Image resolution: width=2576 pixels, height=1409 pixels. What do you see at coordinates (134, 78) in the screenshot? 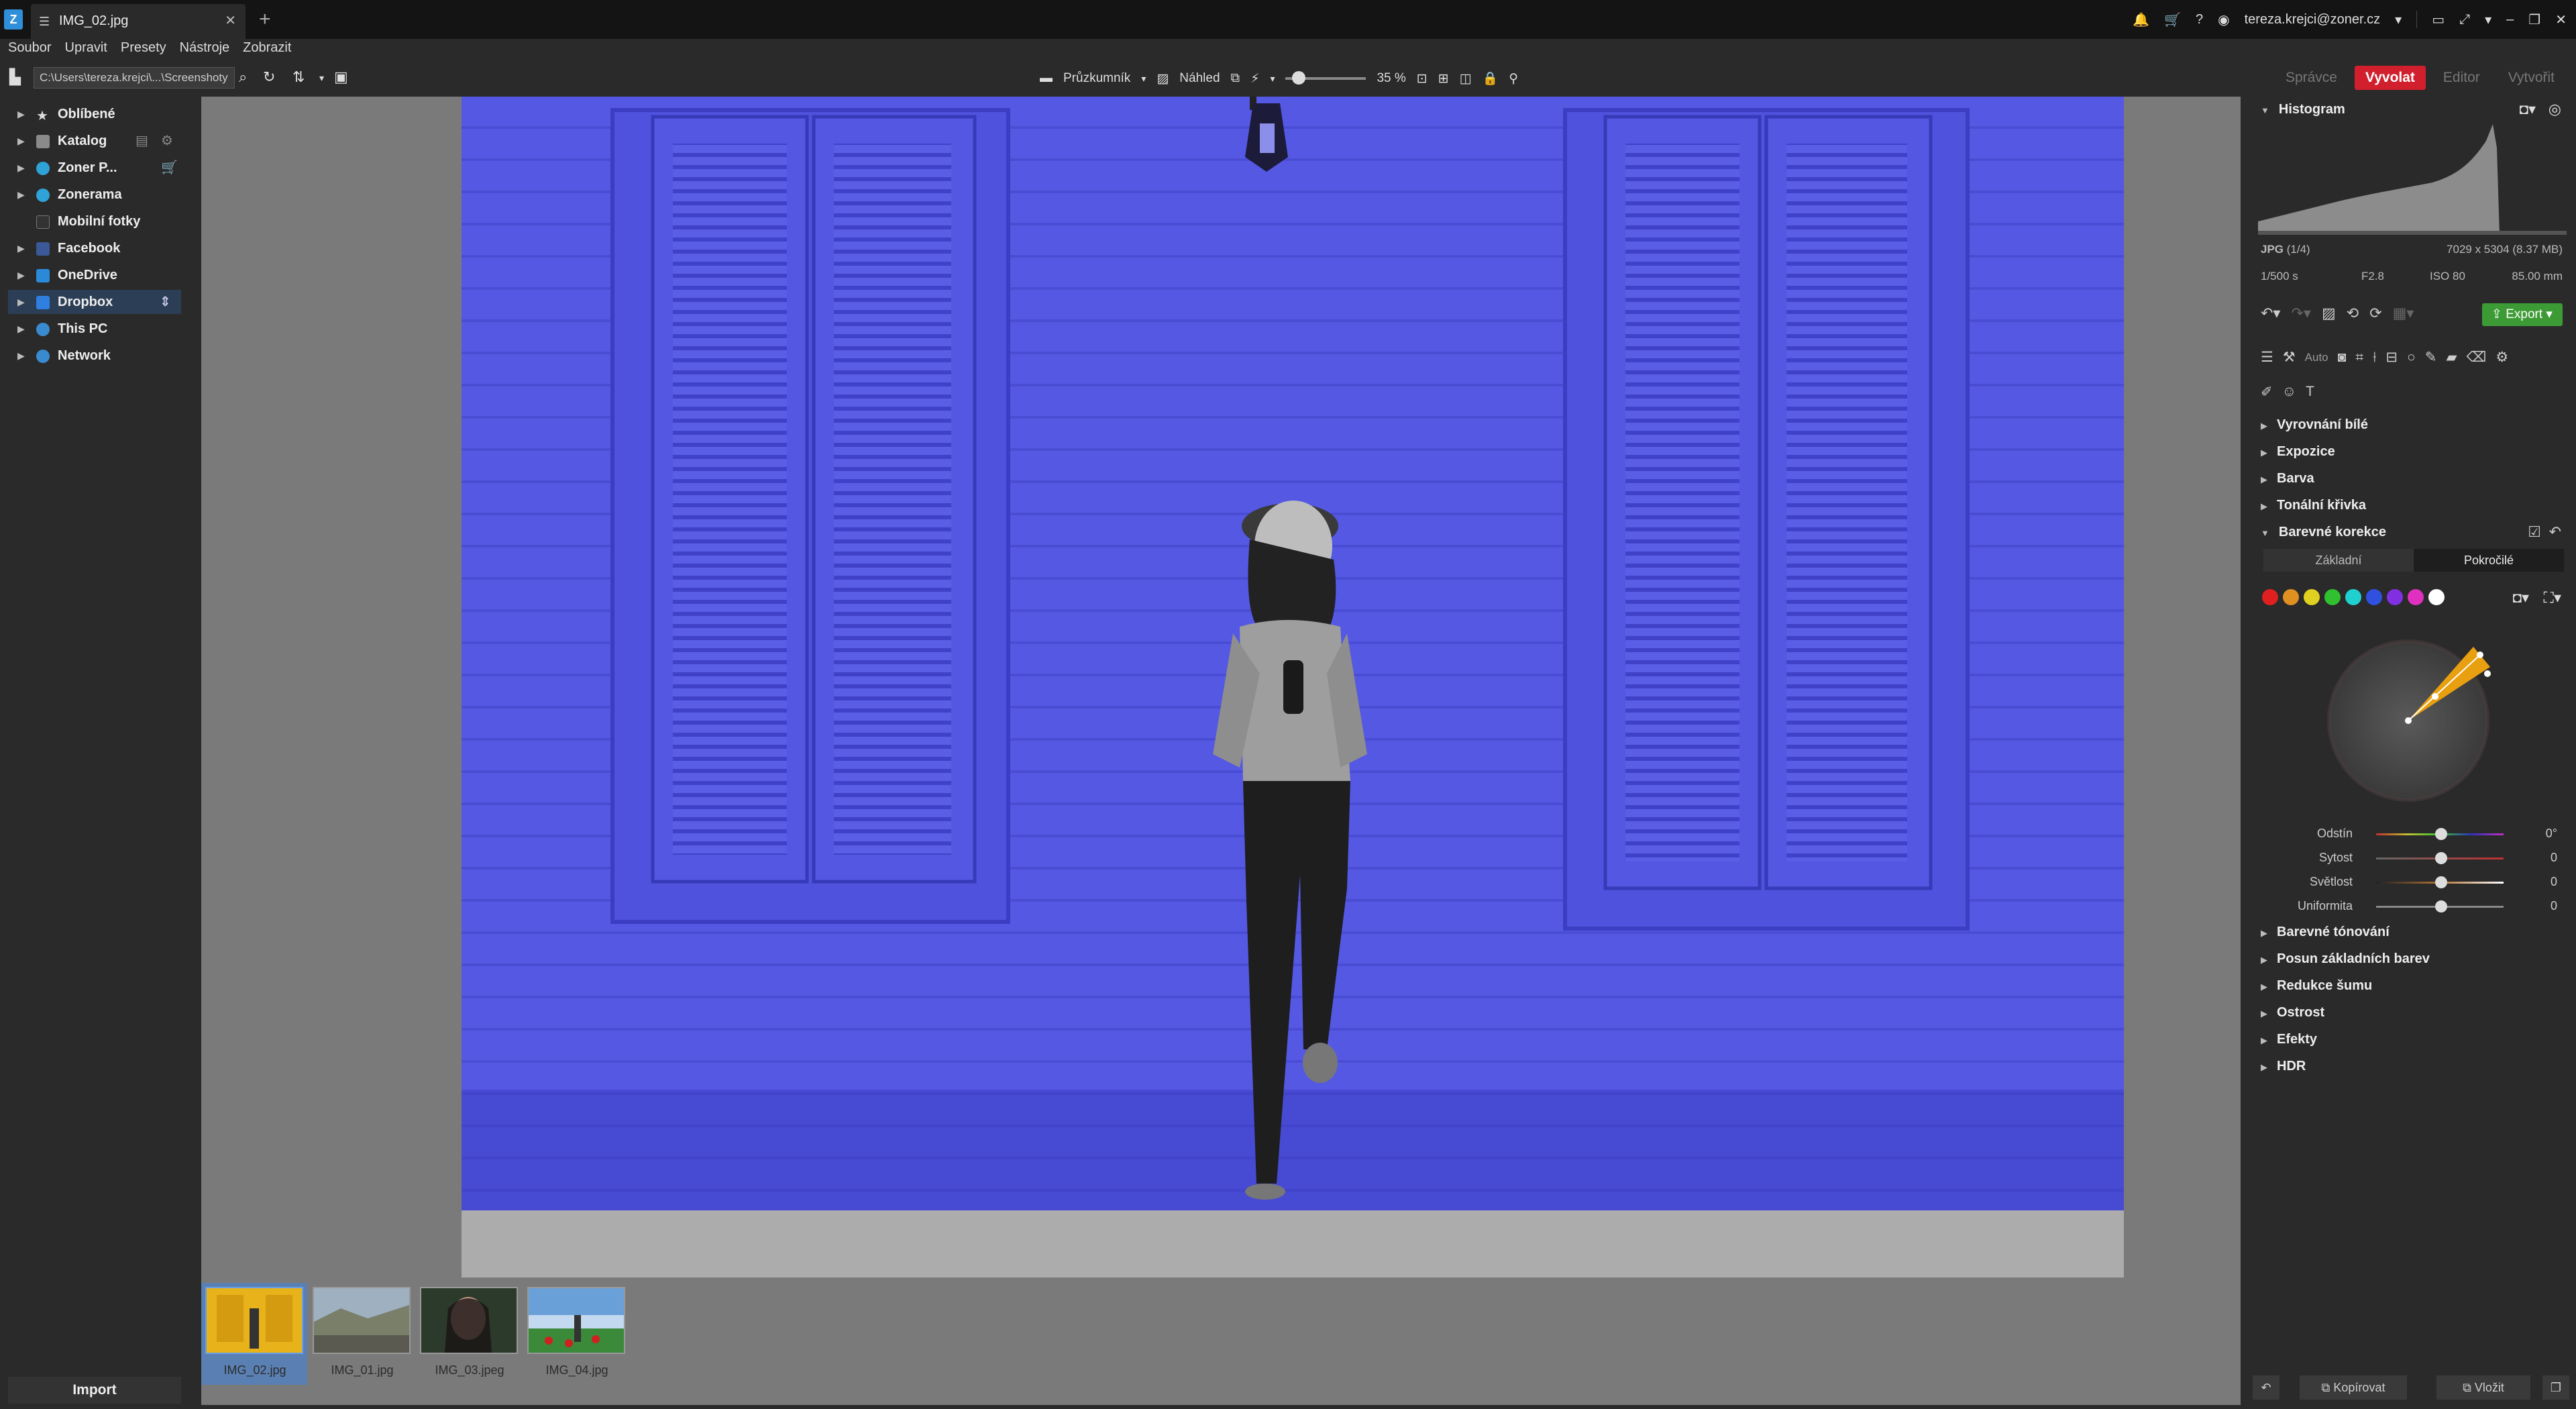
I see `path-input: C:\Users\tereza.krejci\...\Screenshoty` at bounding box center [134, 78].